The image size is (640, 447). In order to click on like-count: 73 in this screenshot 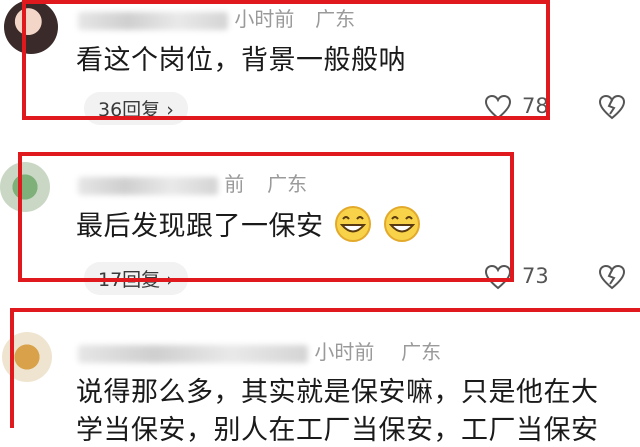, I will do `click(535, 276)`.